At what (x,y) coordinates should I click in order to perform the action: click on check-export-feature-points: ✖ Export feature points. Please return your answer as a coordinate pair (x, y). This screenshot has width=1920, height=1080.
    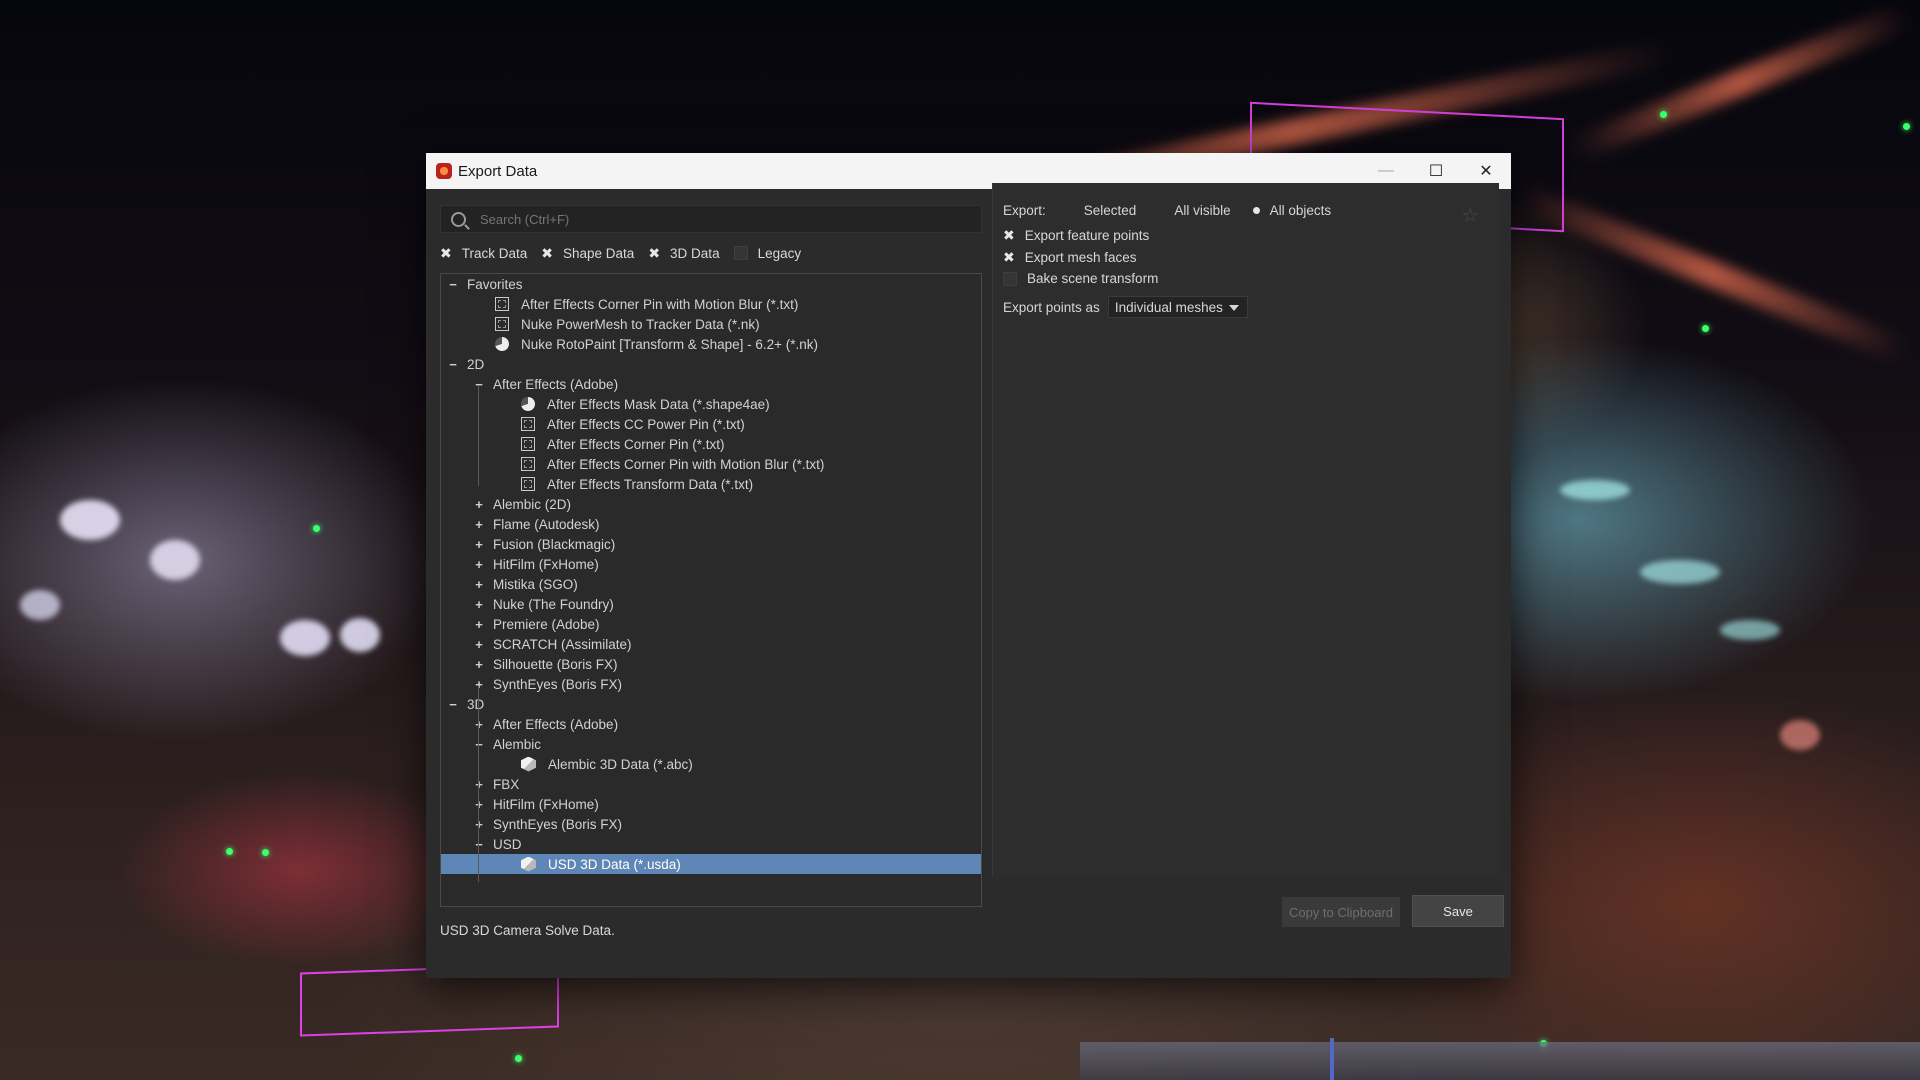
    Looking at the image, I should click on (1076, 235).